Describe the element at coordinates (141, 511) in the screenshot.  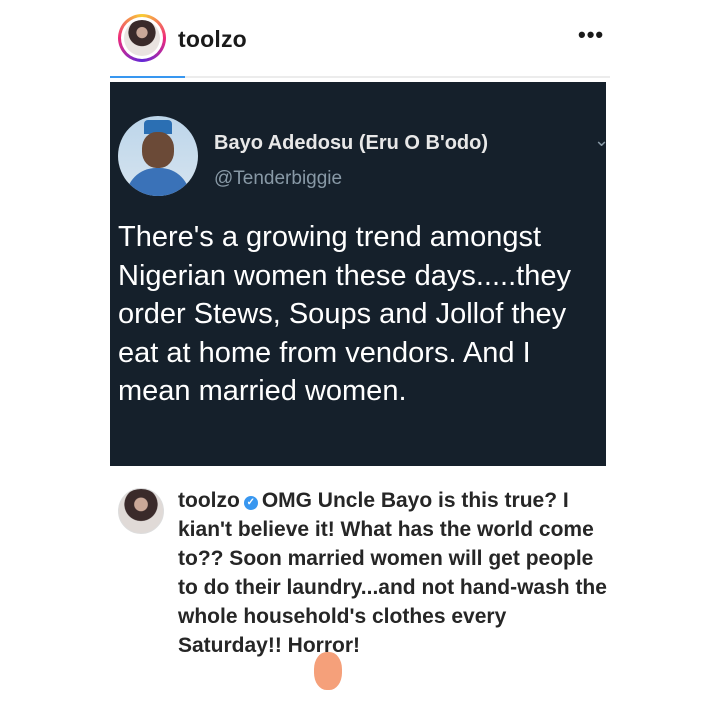
I see `caption-avatar` at that location.